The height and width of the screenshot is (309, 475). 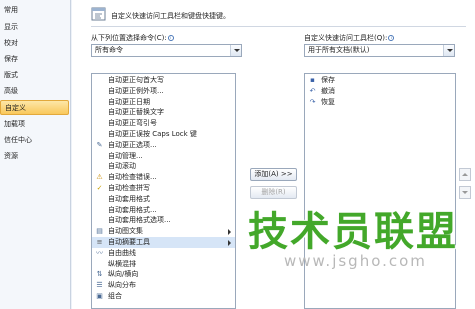 What do you see at coordinates (122, 285) in the screenshot?
I see `list-item-label: 纵向分布` at bounding box center [122, 285].